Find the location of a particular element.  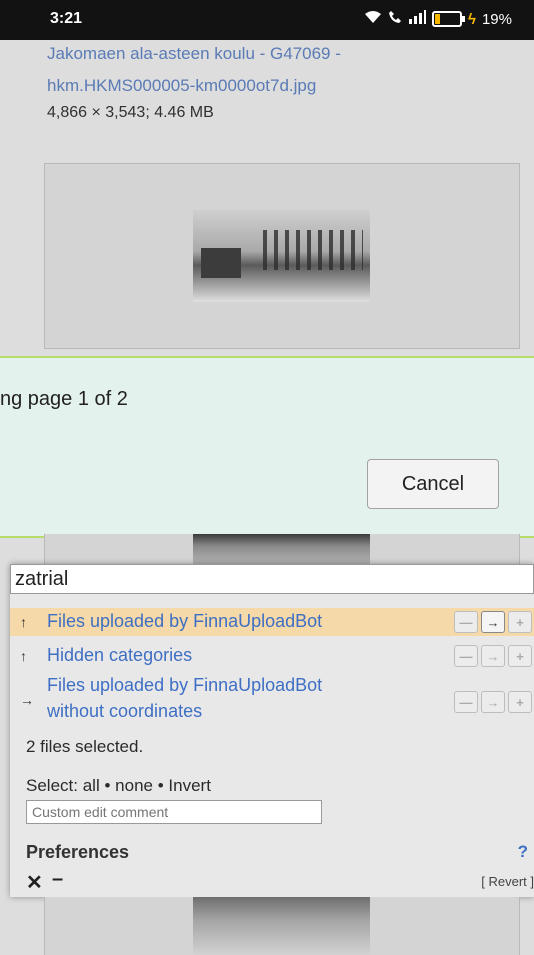

trees-shape is located at coordinates (313, 250).